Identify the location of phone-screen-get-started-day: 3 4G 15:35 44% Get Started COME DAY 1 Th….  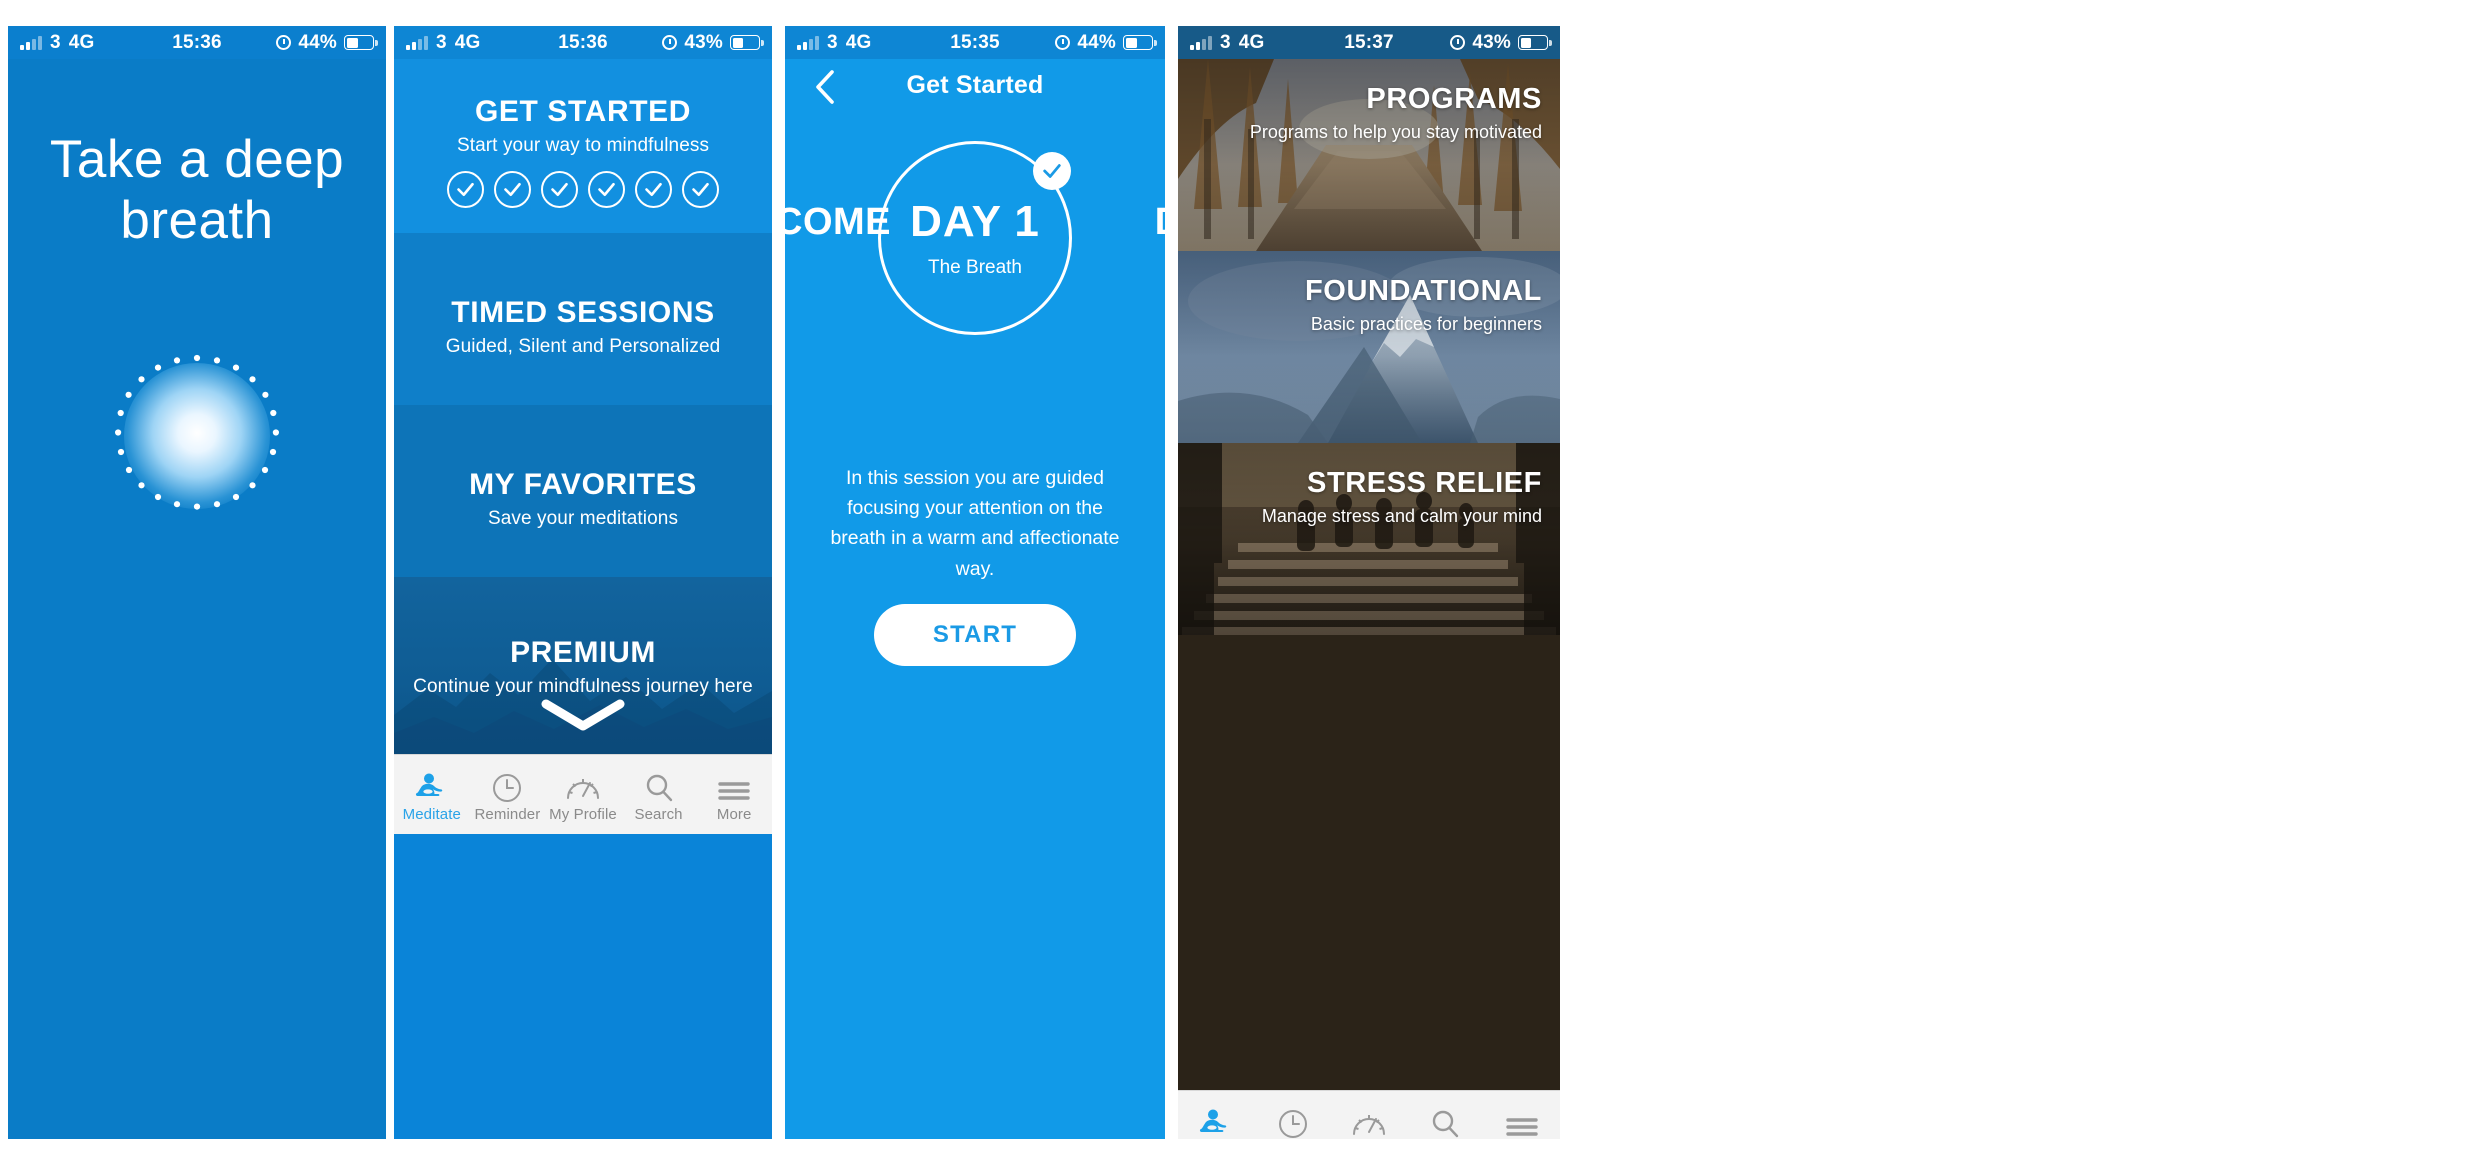
(975, 582).